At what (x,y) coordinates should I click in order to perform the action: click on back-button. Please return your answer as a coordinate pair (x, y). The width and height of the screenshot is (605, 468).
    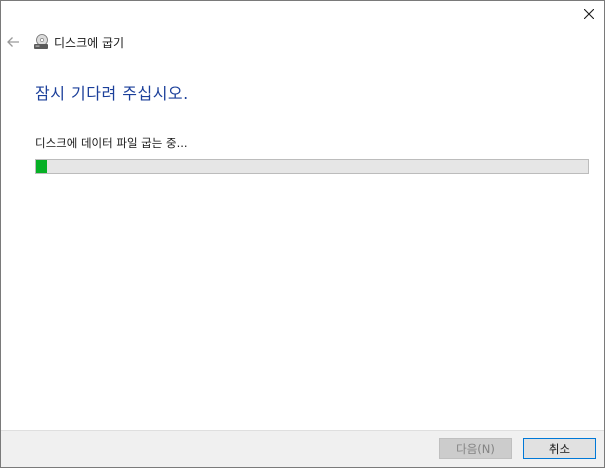
    Looking at the image, I should click on (13, 42).